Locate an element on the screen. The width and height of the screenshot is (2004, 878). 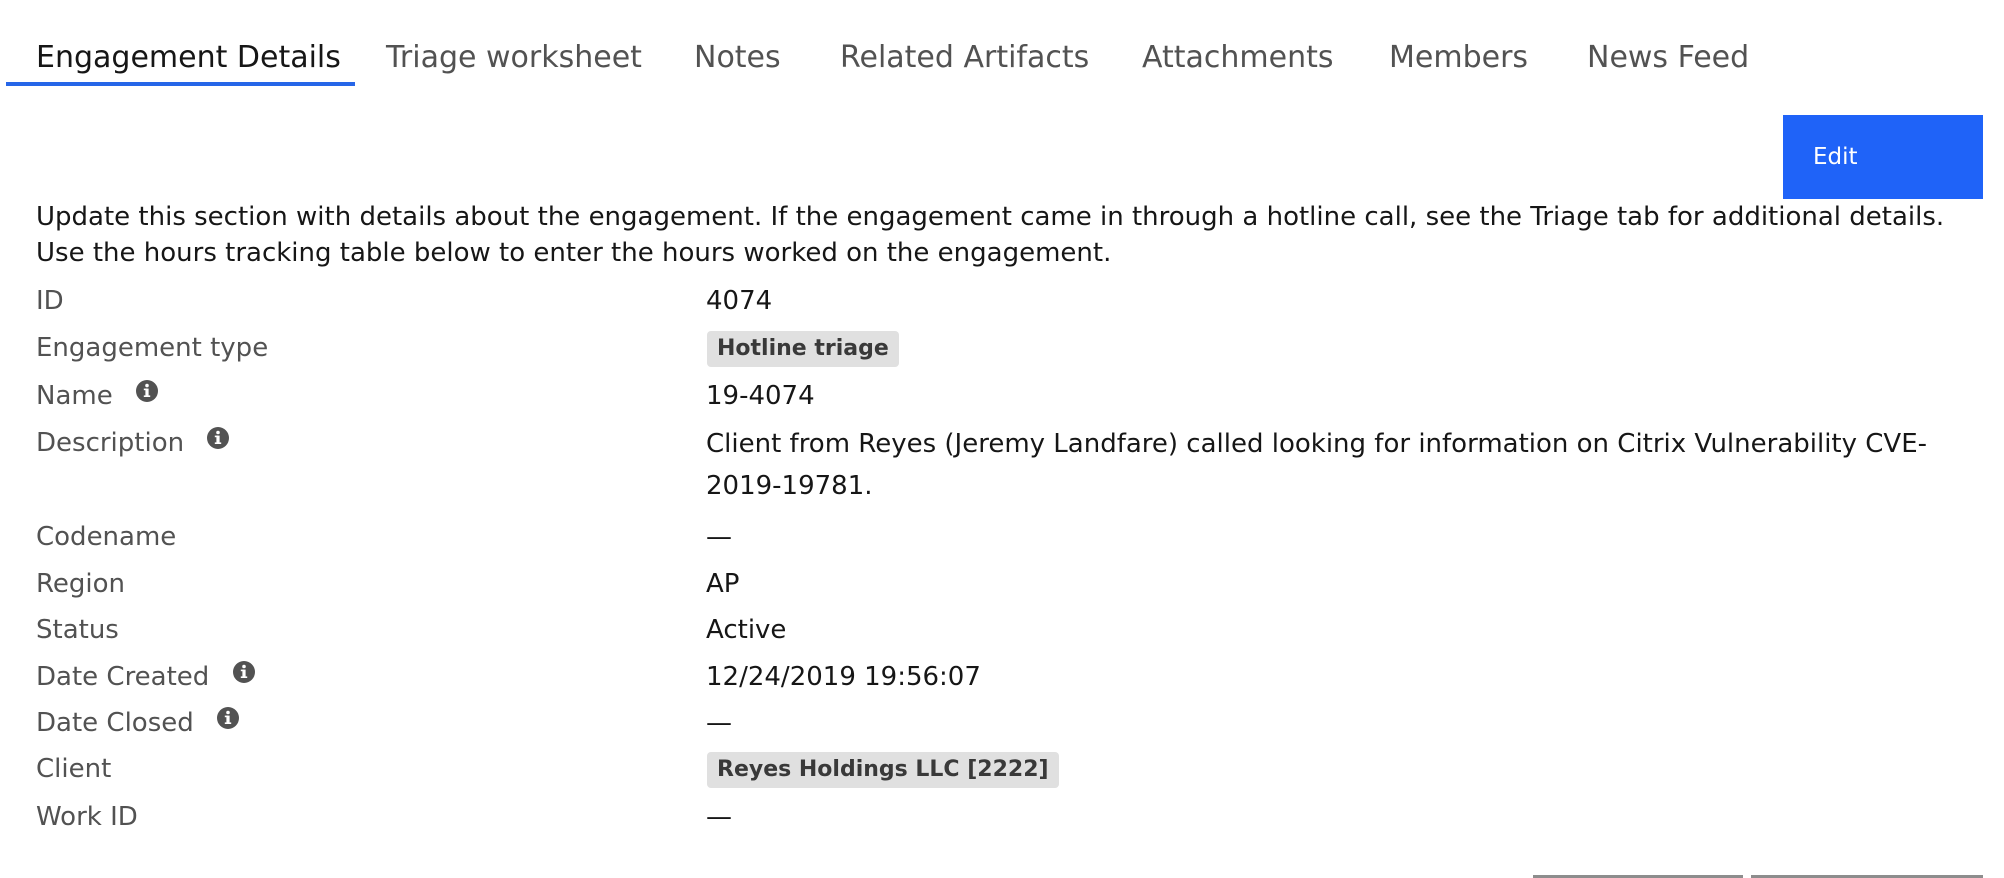
region-value: AP is located at coordinates (723, 584).